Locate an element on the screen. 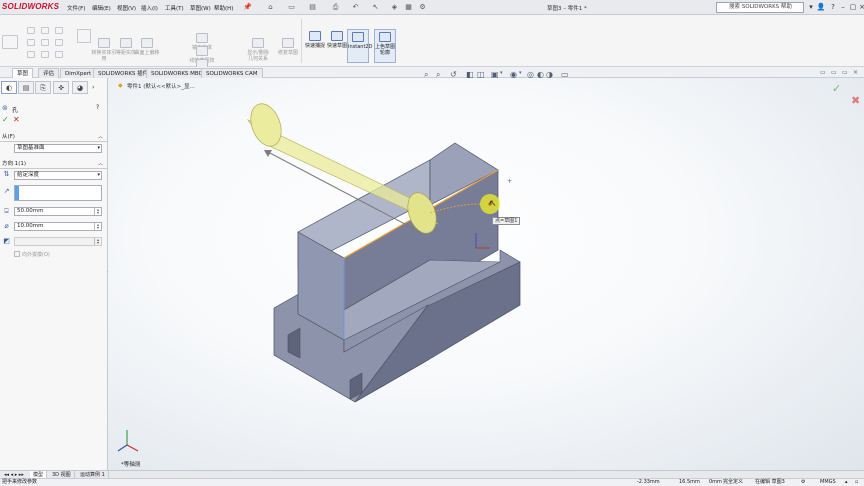 This screenshot has width=864, height=486. from-select: 草图基准面 ▾ is located at coordinates (58, 148).